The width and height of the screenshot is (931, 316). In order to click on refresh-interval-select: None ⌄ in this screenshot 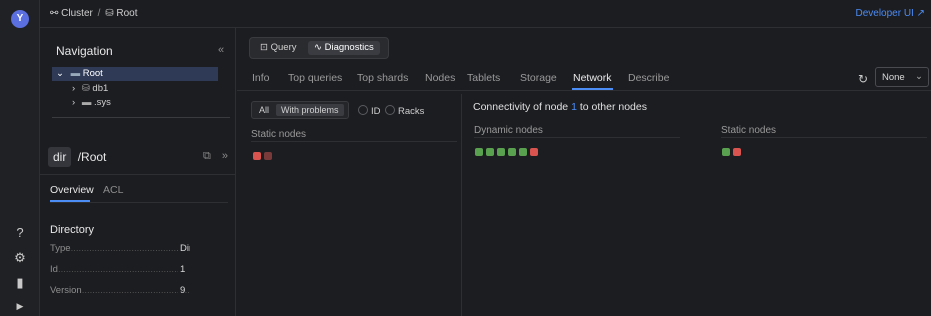, I will do `click(902, 77)`.